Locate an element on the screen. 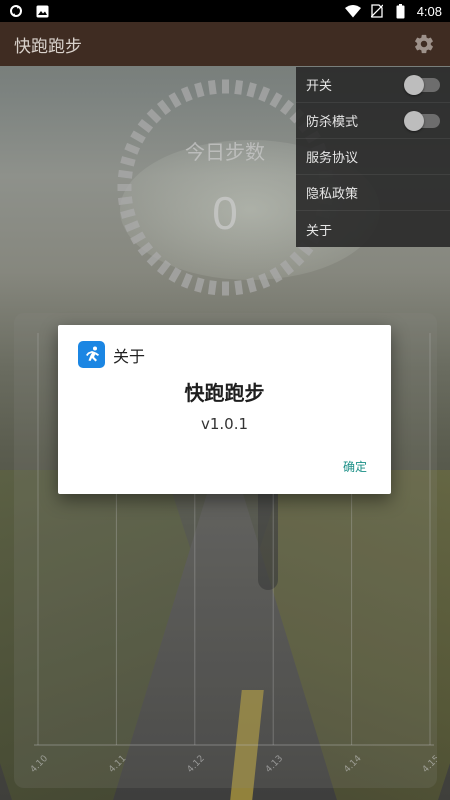  no-sim-icon is located at coordinates (377, 11).